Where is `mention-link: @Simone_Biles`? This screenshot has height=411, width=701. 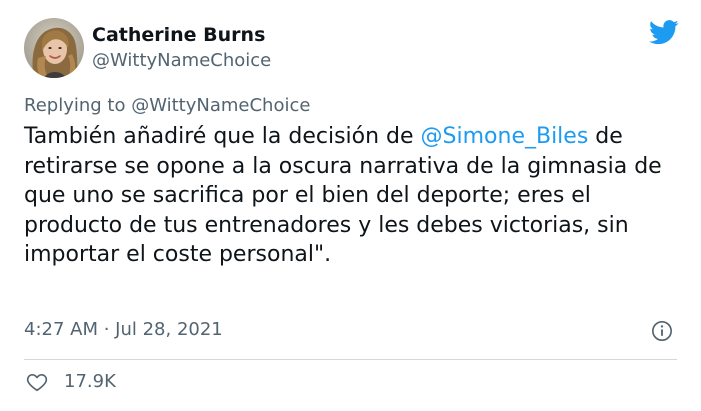
mention-link: @Simone_Biles is located at coordinates (505, 136).